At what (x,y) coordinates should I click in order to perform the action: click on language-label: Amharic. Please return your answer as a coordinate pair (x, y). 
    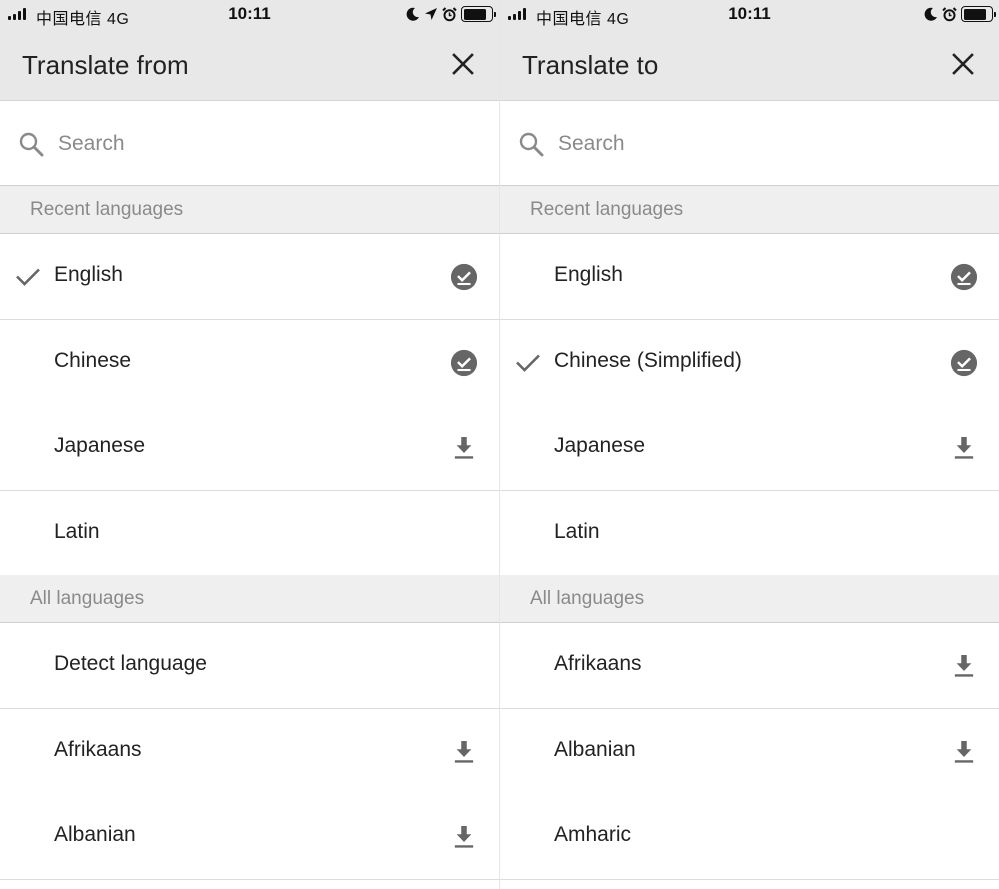
    Looking at the image, I should click on (593, 834).